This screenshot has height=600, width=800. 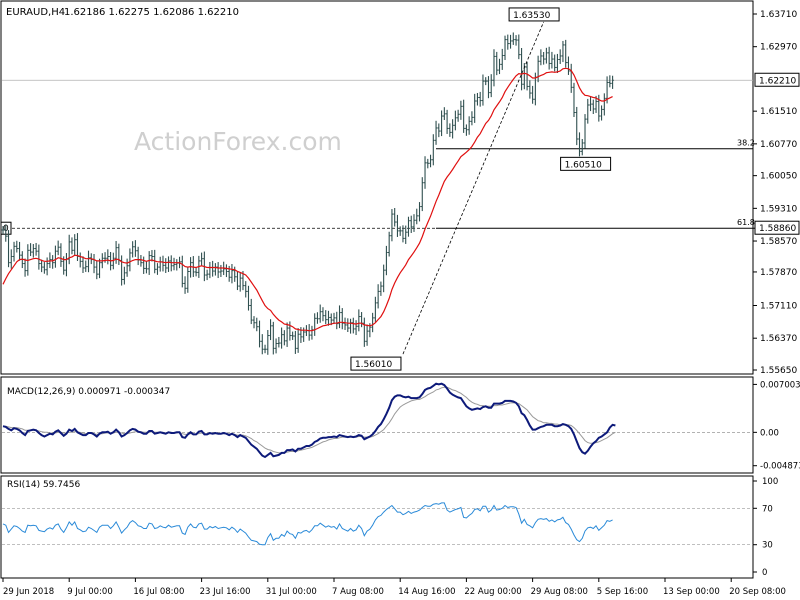 I want to click on price-tick-label: 1.62970, so click(x=778, y=48).